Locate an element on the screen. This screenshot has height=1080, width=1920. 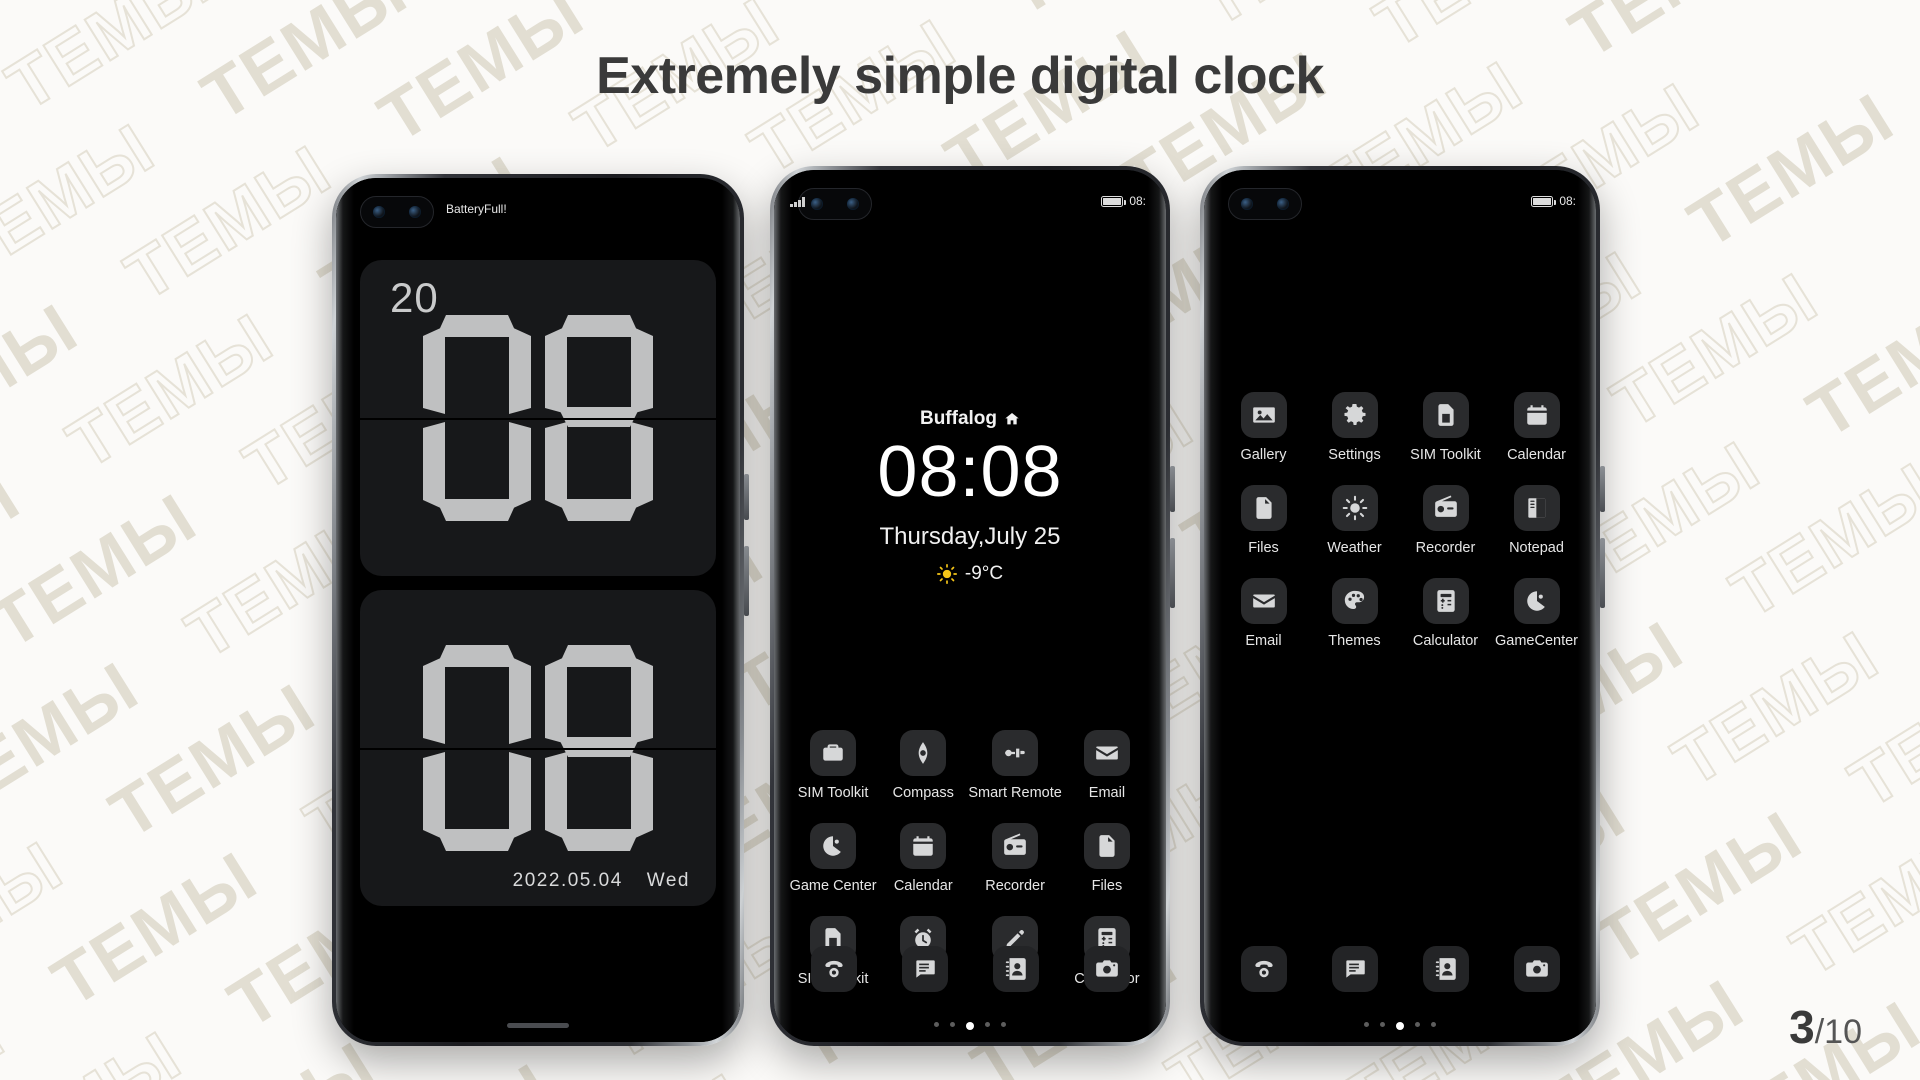
lockscreen-clock-widget: Buffalog 08:08 Thursday,July 25 -9°C is located at coordinates (970, 496).